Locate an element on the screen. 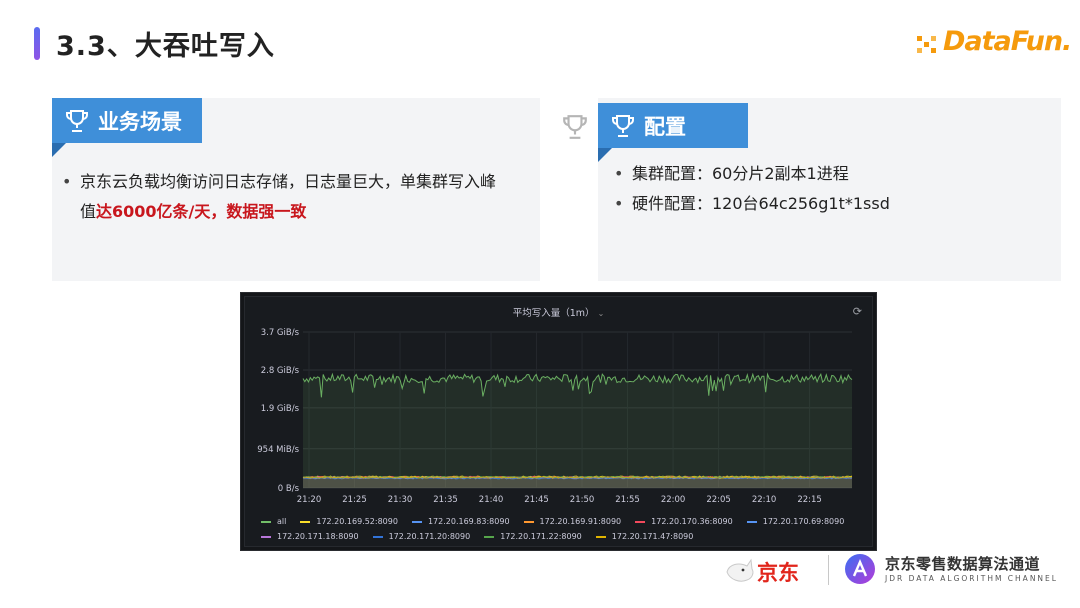 The image size is (1080, 608). legend-item: 172.20.171.18:8090 is located at coordinates (310, 536).